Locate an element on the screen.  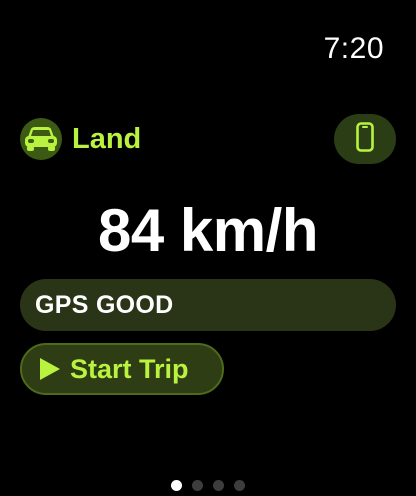
car-icon is located at coordinates (41, 139).